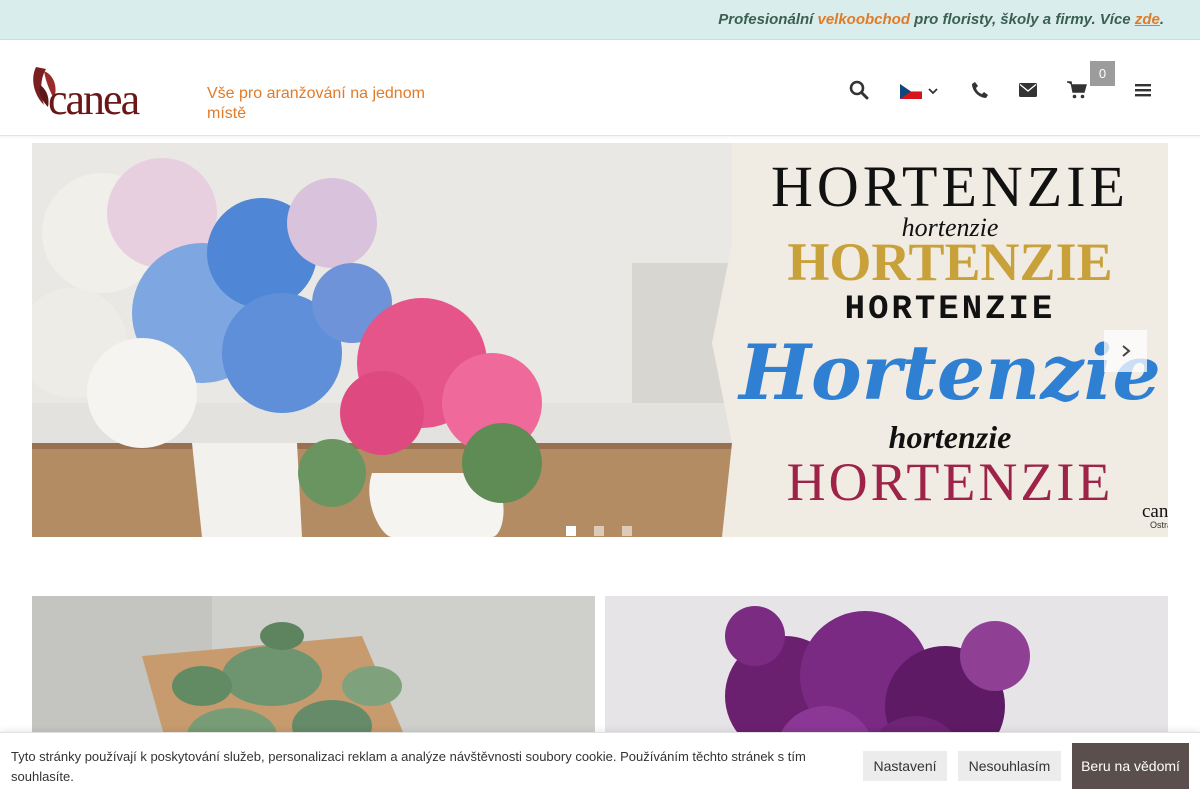  Describe the element at coordinates (950, 310) in the screenshot. I see `hero-line-4: HORTENZIE` at that location.